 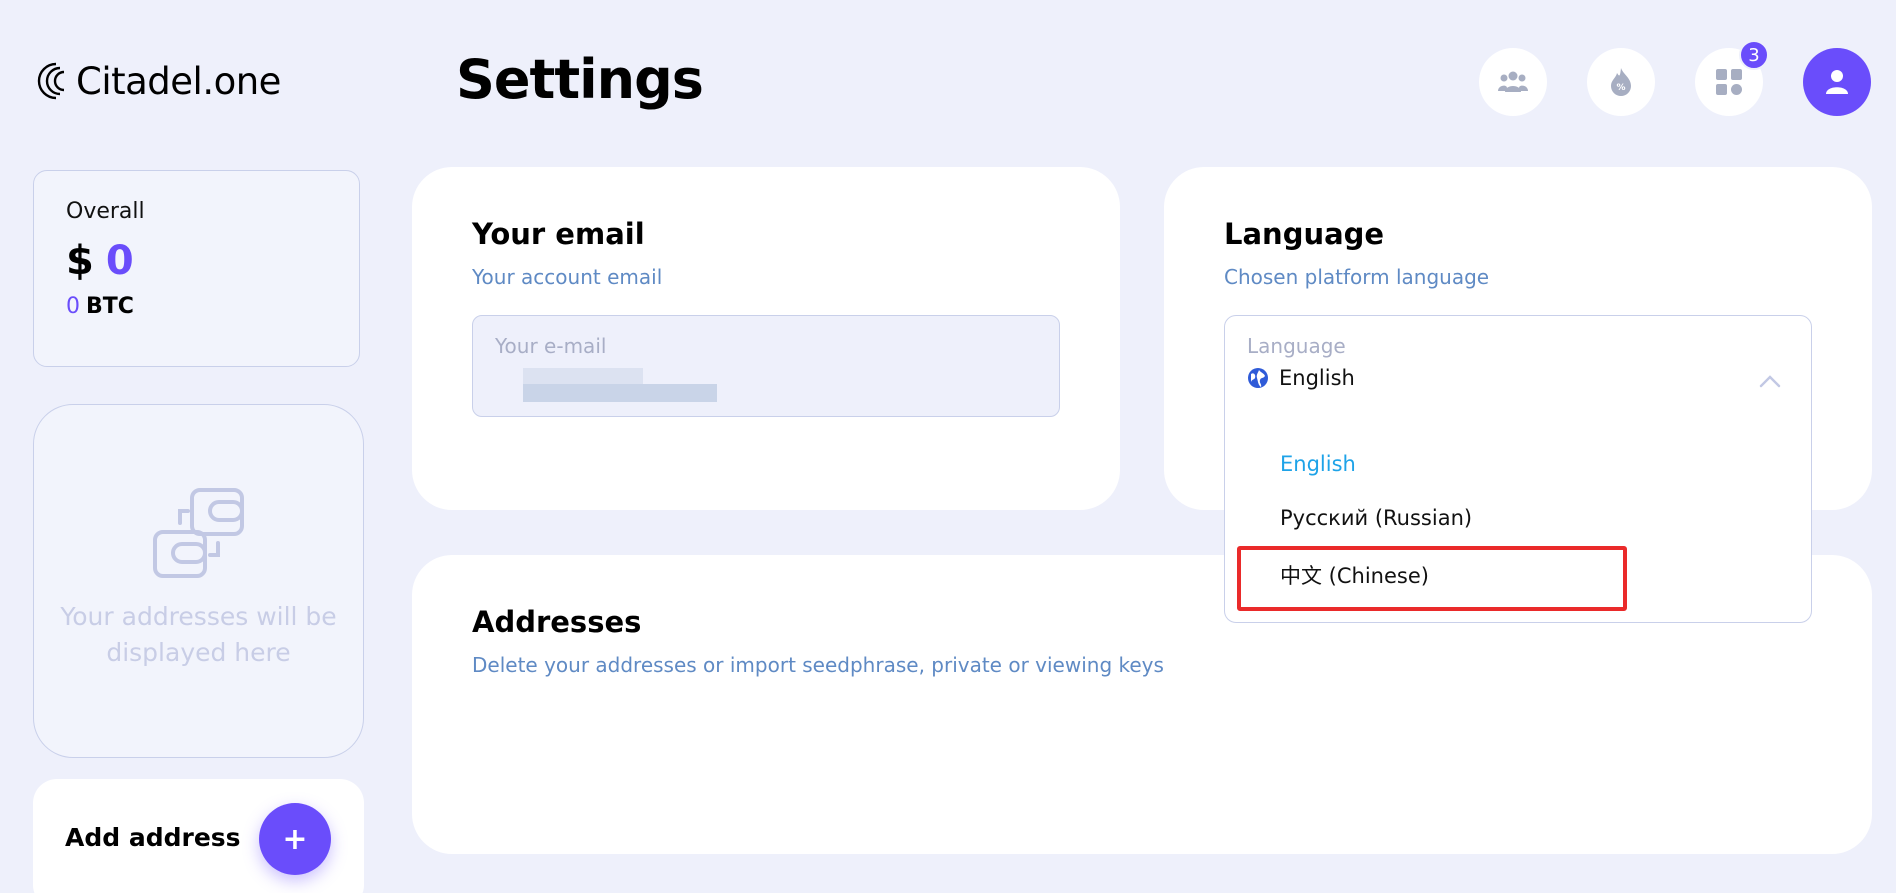 I want to click on addresses-empty-state: Your addresses will be displayed here, so click(x=198, y=581).